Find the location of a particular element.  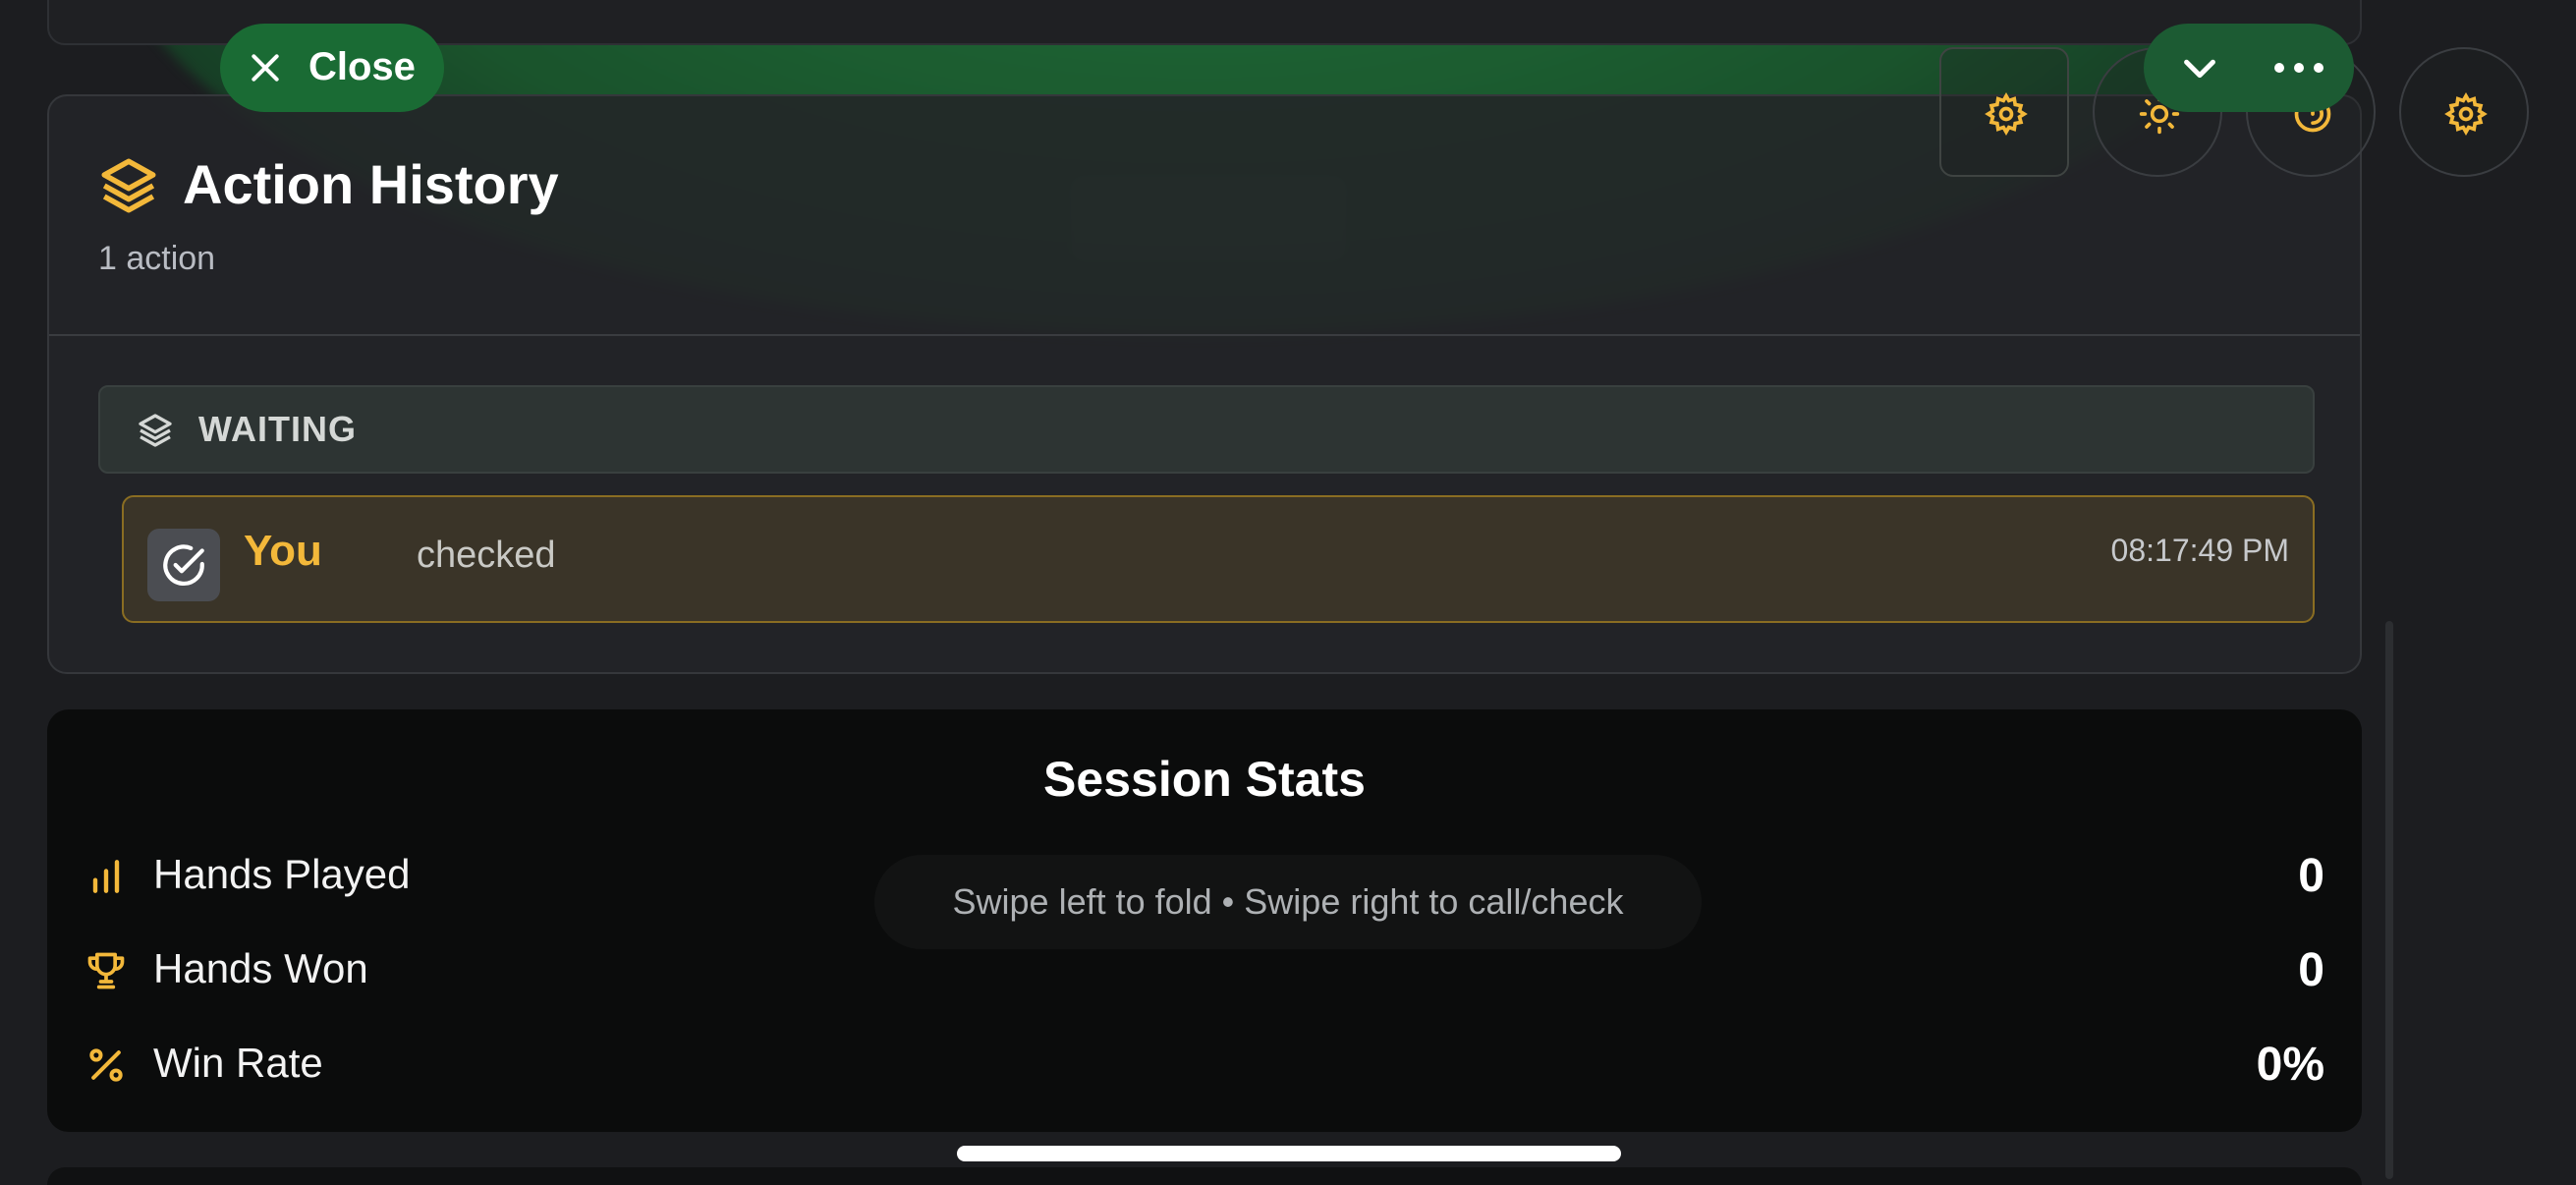

bar-chart-icon is located at coordinates (106, 877).